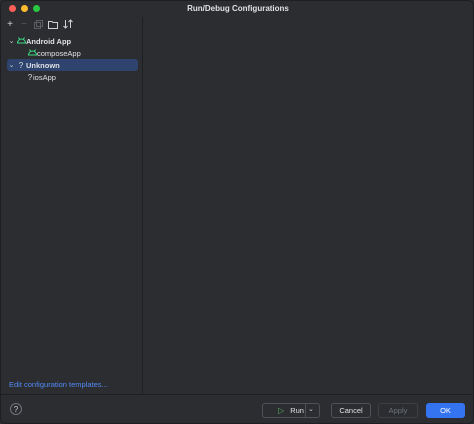 The width and height of the screenshot is (474, 424). I want to click on minus-icon: −, so click(24, 24).